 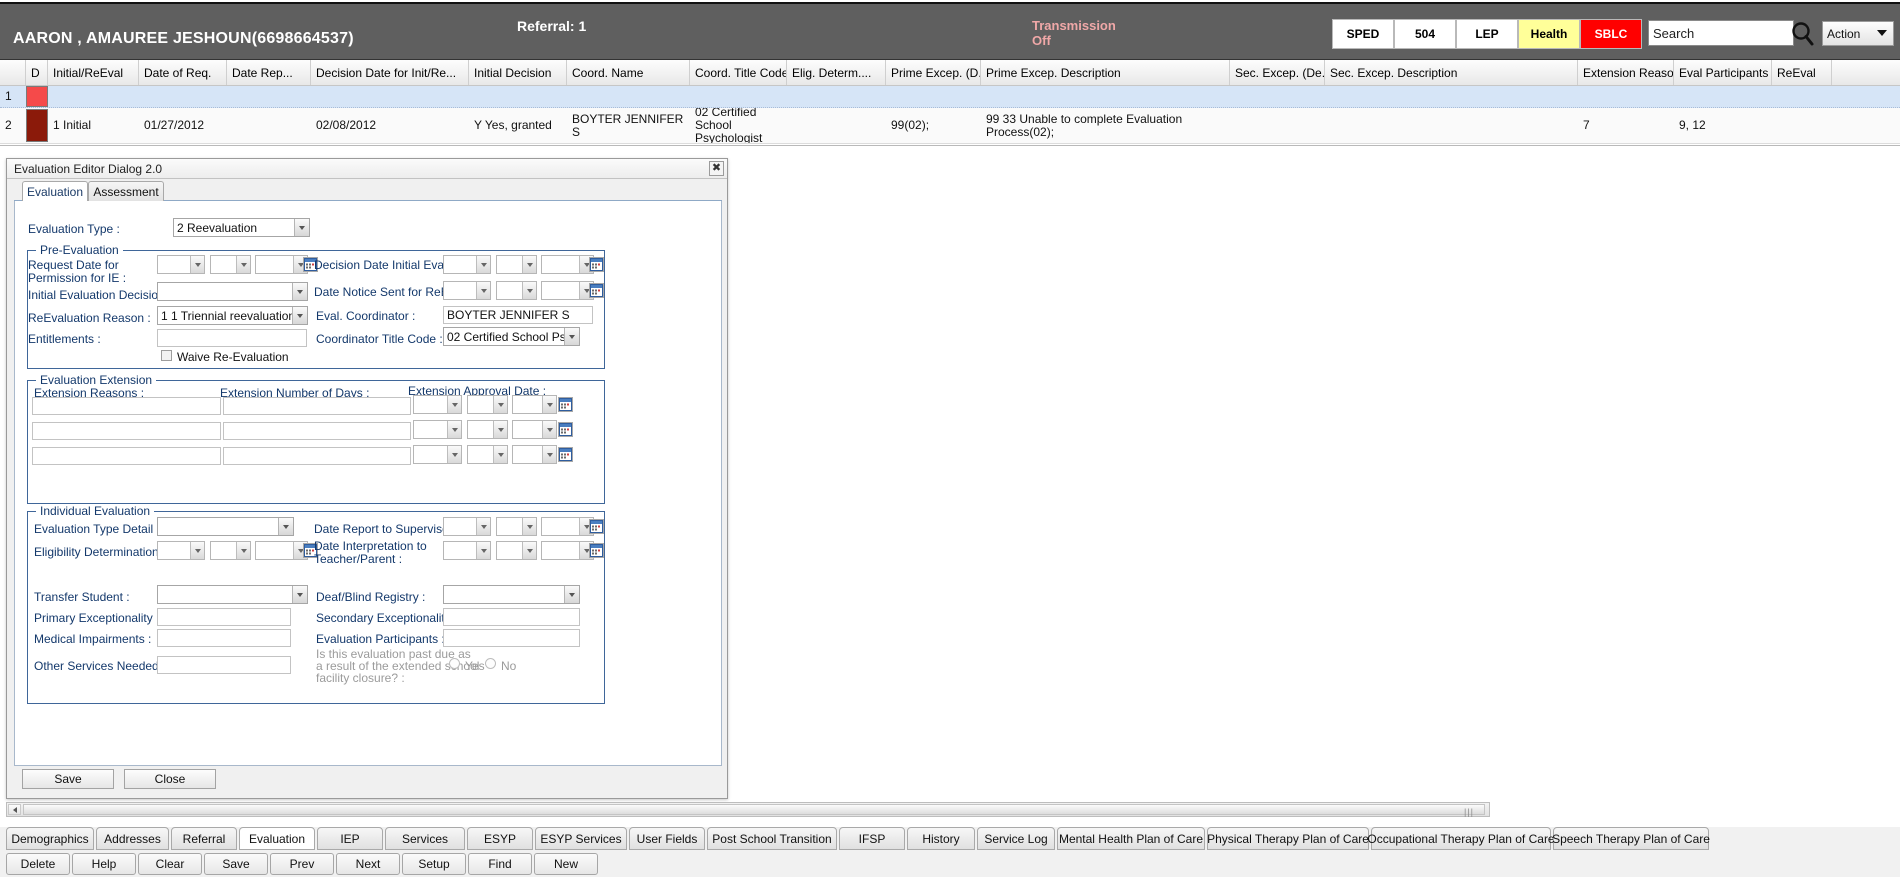 I want to click on setup-button: Setup, so click(x=434, y=864).